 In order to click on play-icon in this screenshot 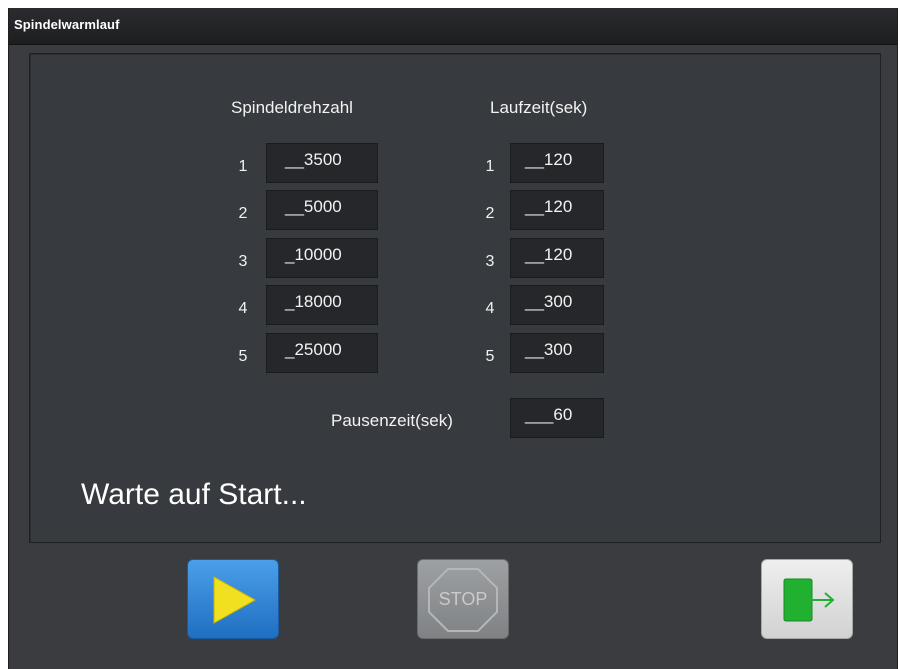, I will do `click(235, 600)`.